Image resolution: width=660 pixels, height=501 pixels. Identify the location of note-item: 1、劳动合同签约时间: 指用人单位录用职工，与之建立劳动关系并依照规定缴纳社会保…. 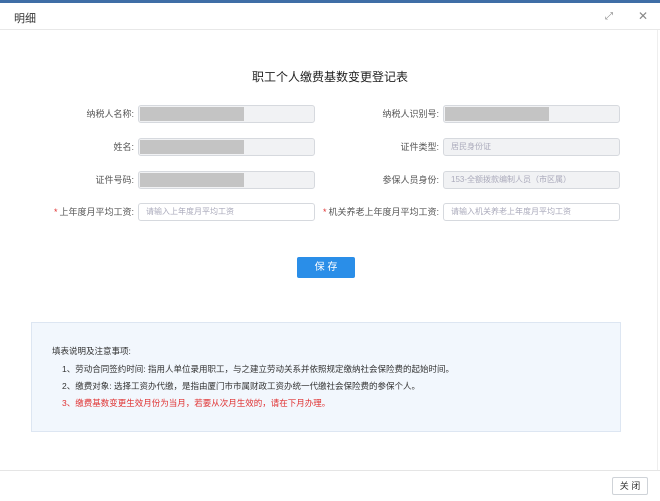
(258, 369).